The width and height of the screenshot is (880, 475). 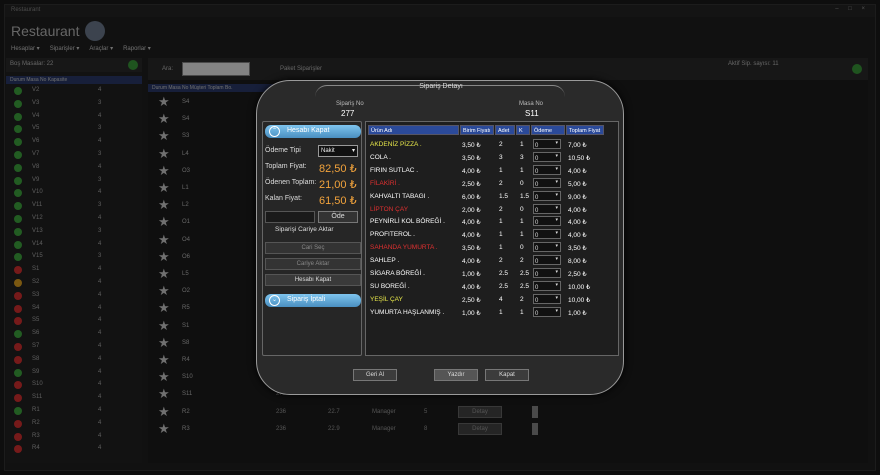 I want to click on siparis-iptal-label: Sipariş İptali, so click(x=306, y=299).